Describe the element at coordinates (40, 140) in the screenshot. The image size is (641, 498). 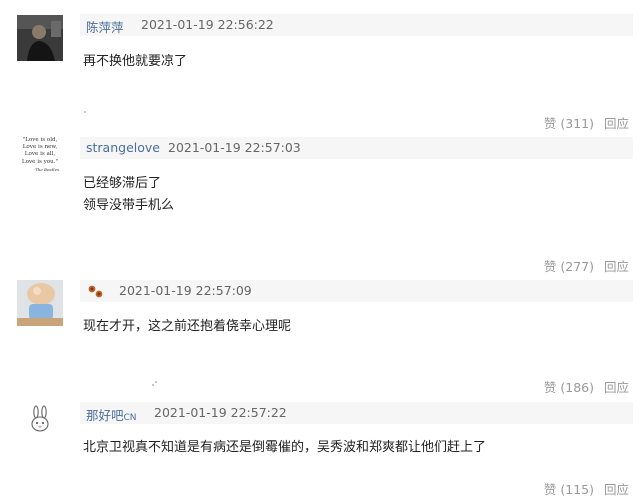
I see `avatar-quote-line: "Love is old,` at that location.